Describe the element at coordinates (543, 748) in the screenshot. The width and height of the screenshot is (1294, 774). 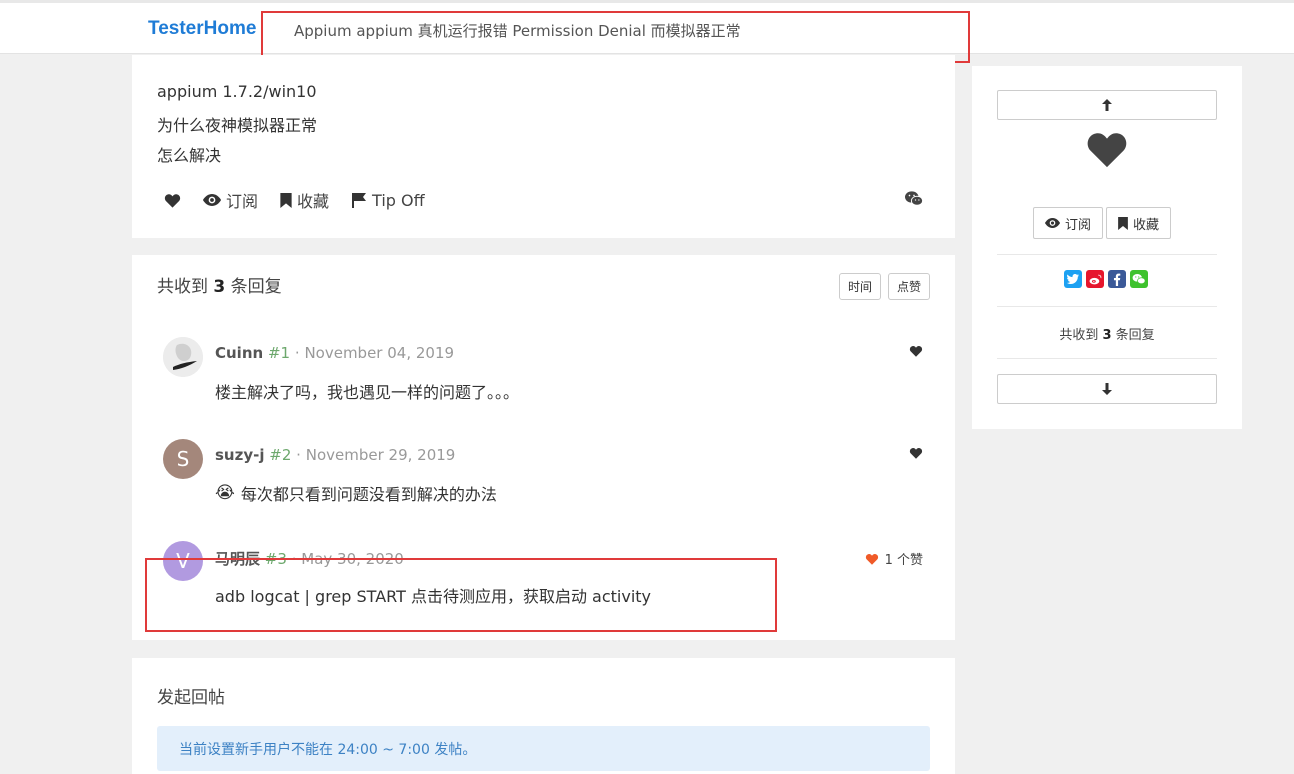
I see `notice-banner: 当前设置新手用户不能在 24:00 ~ 7:00 发帖。` at that location.